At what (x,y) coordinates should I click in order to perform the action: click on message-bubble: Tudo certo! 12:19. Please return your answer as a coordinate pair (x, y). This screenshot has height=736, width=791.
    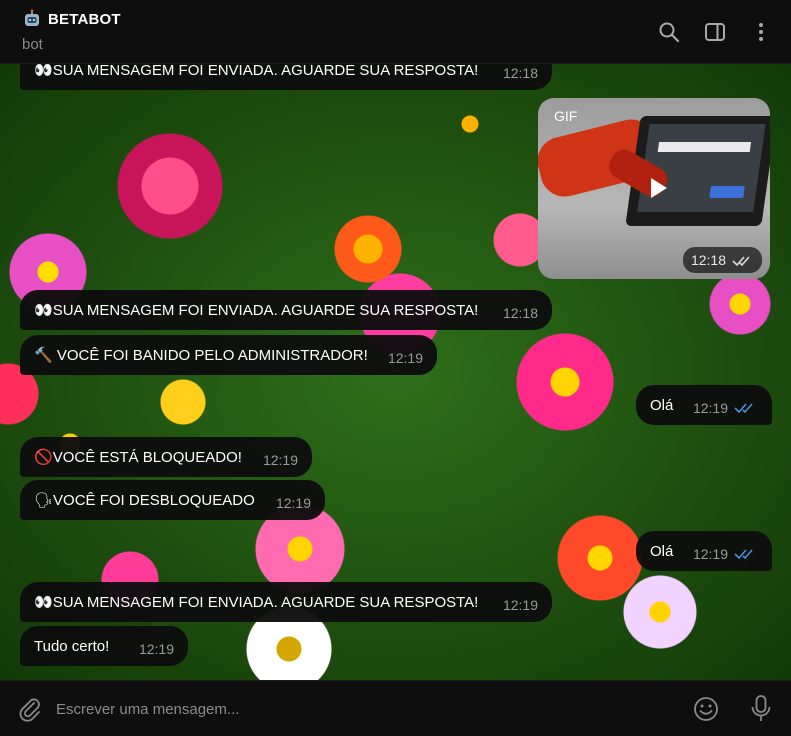
    Looking at the image, I should click on (104, 646).